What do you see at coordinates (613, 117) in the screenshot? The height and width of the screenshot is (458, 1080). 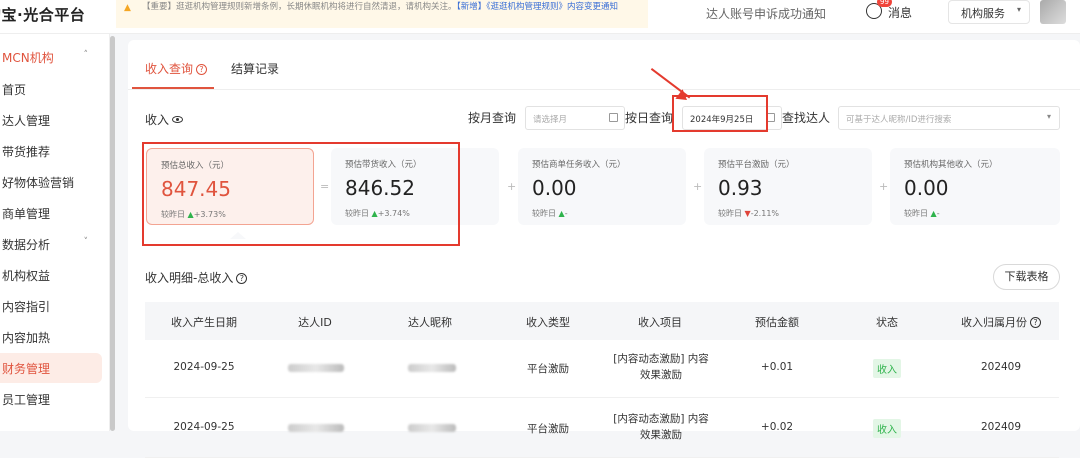 I see `calendar-icon` at bounding box center [613, 117].